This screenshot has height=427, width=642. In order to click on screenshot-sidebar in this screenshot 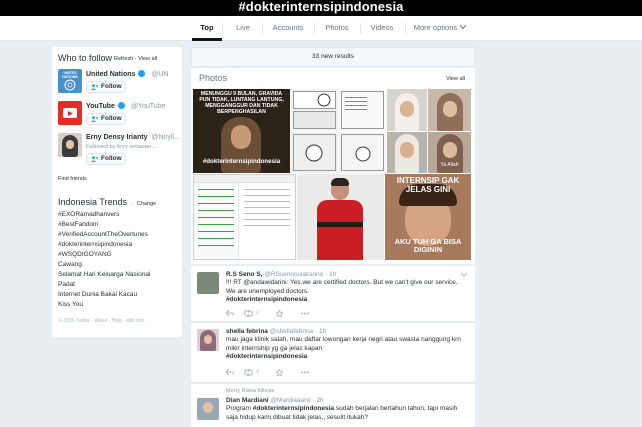, I will do `click(216, 221)`.